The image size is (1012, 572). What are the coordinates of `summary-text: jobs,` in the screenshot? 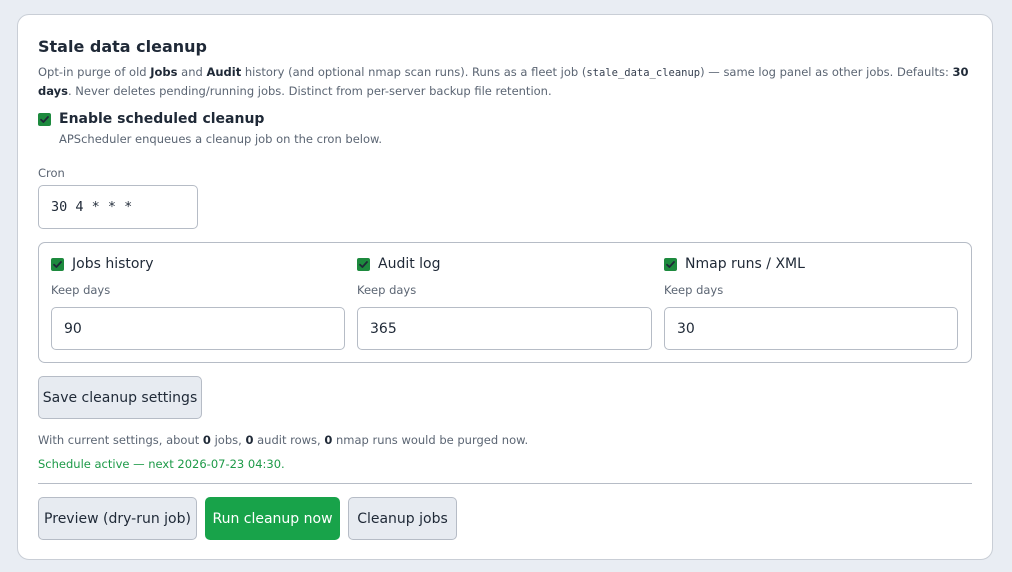 It's located at (228, 440).